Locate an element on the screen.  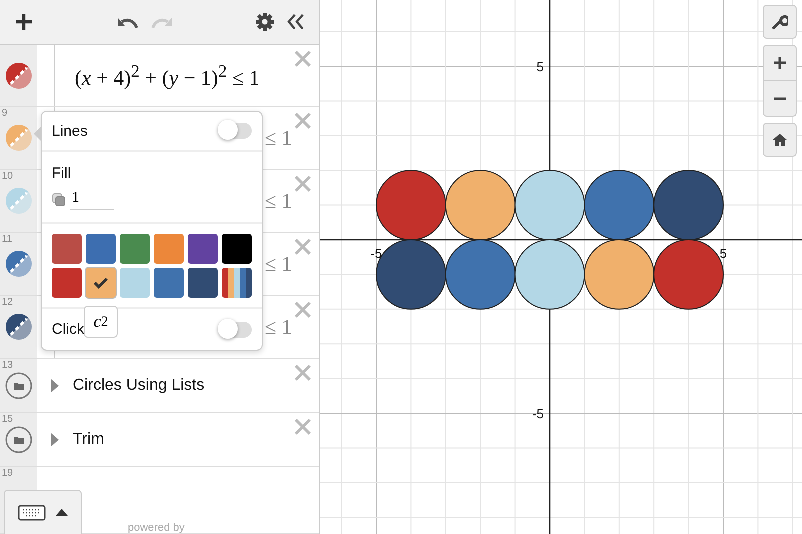
zoom-in-button is located at coordinates (780, 63).